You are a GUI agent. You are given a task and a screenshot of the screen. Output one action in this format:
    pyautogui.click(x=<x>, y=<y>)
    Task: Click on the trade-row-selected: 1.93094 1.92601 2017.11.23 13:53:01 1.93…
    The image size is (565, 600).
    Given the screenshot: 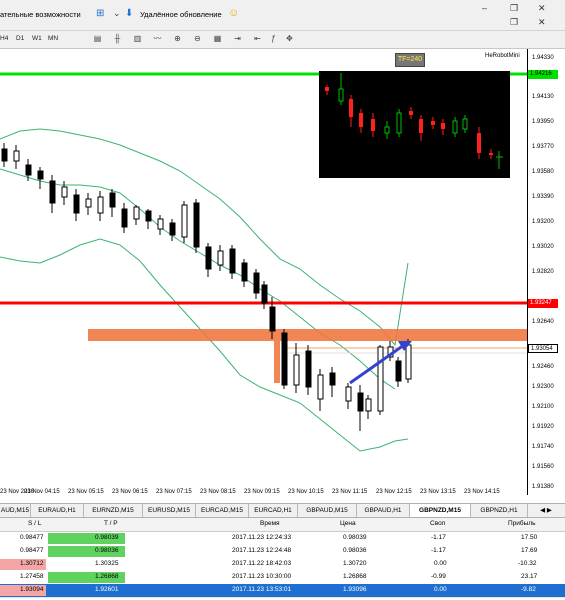 What is the action you would take?
    pyautogui.click(x=282, y=591)
    